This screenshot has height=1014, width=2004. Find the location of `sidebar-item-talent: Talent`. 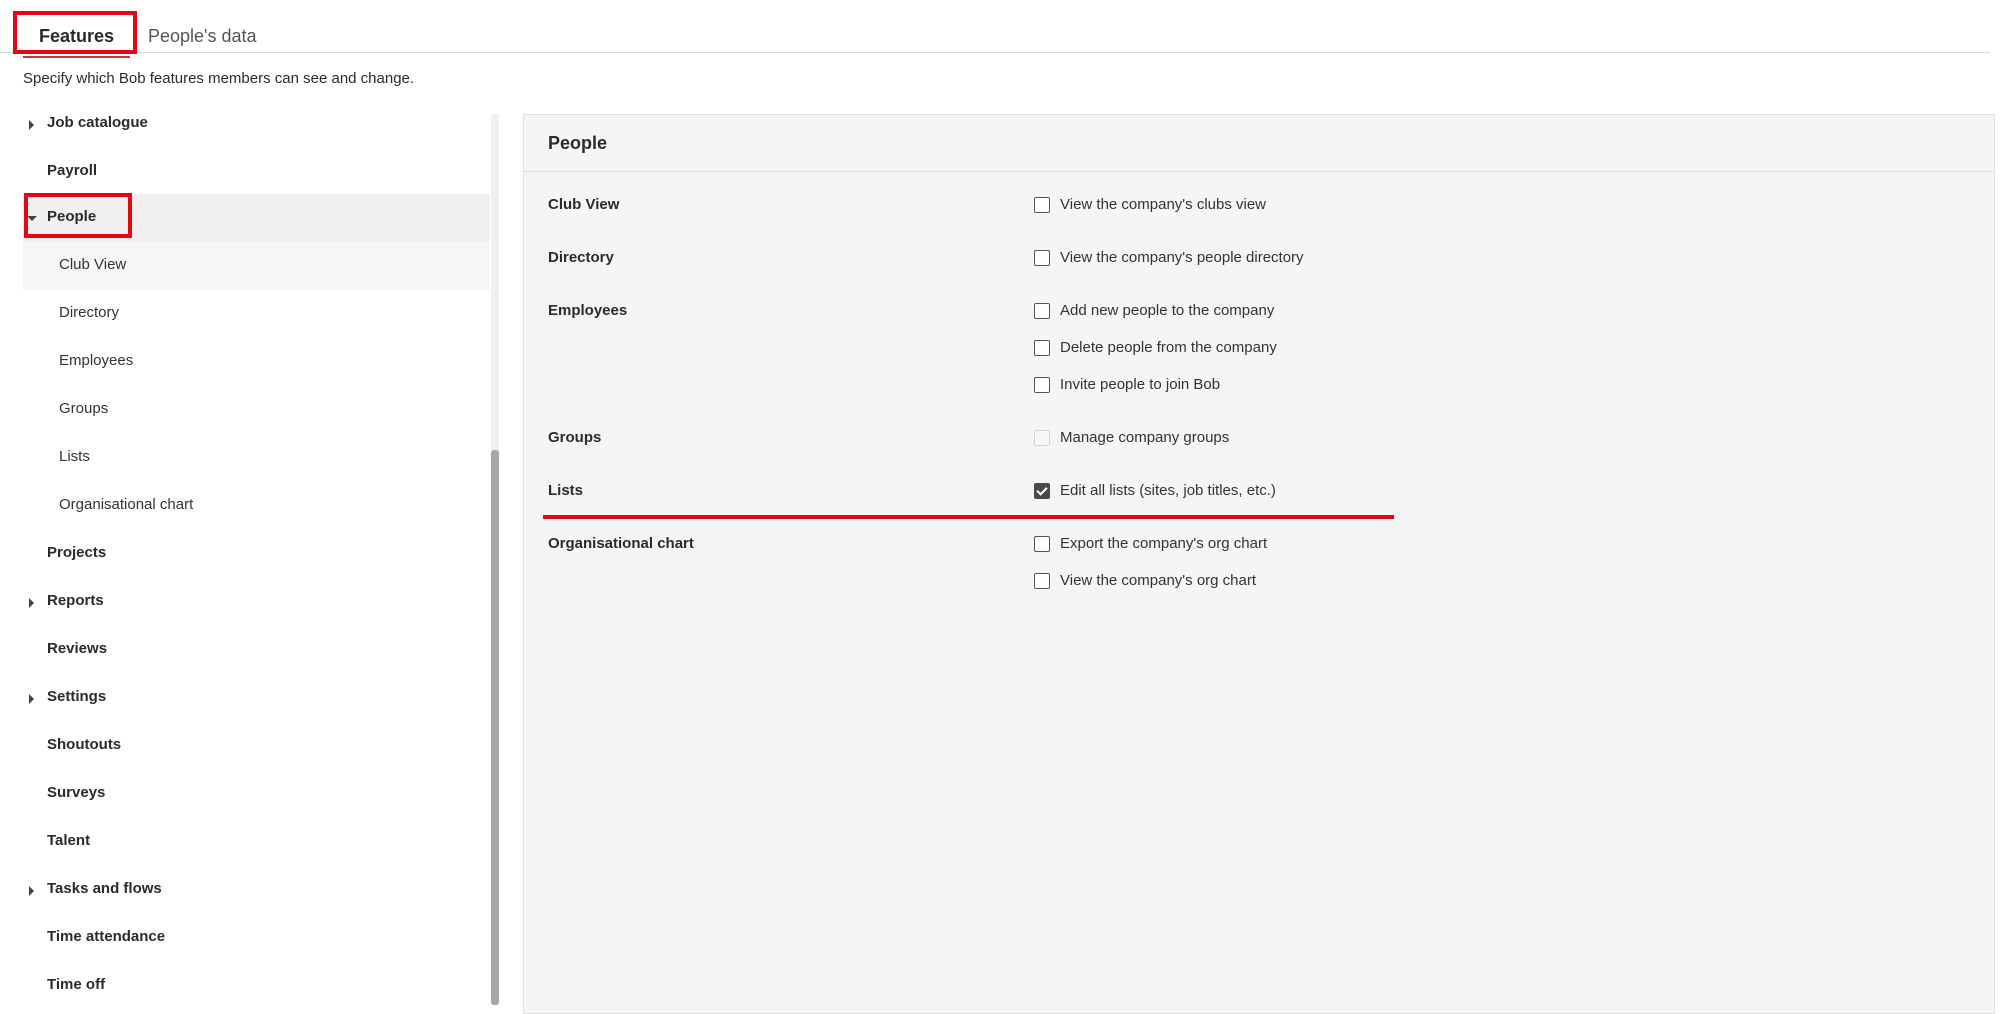

sidebar-item-talent: Talent is located at coordinates (256, 842).